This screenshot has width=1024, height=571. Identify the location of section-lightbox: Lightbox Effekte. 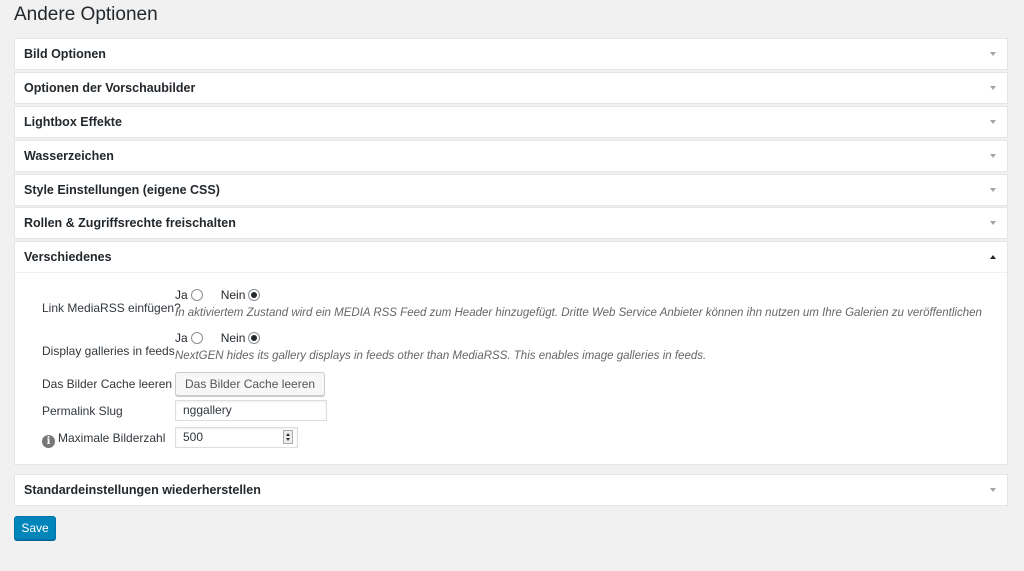
(511, 122).